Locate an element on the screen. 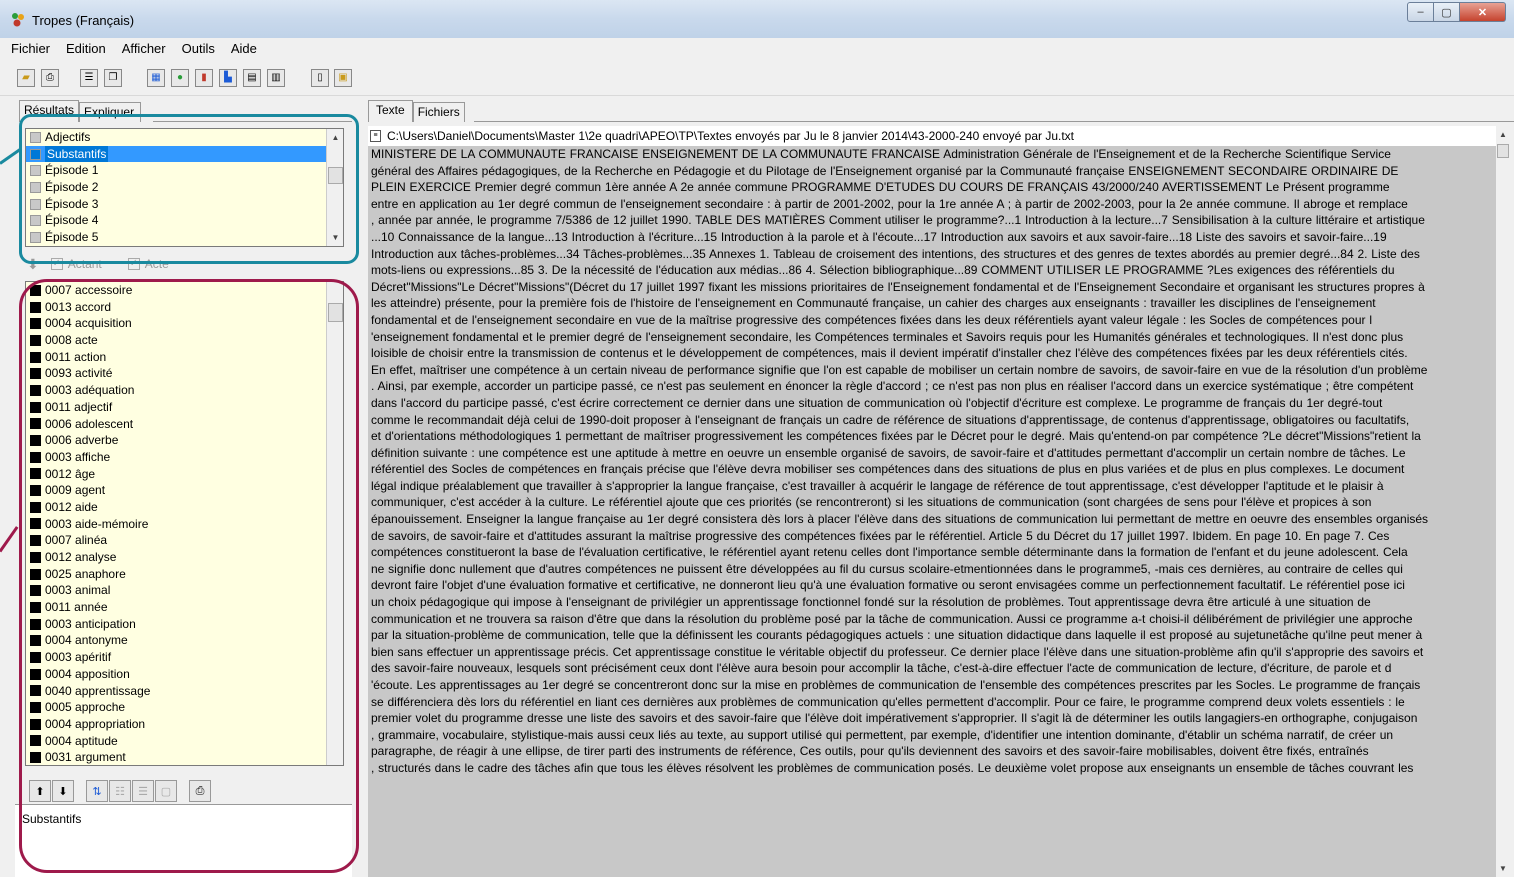  filter-actant: ✓ Actant is located at coordinates (76, 264).